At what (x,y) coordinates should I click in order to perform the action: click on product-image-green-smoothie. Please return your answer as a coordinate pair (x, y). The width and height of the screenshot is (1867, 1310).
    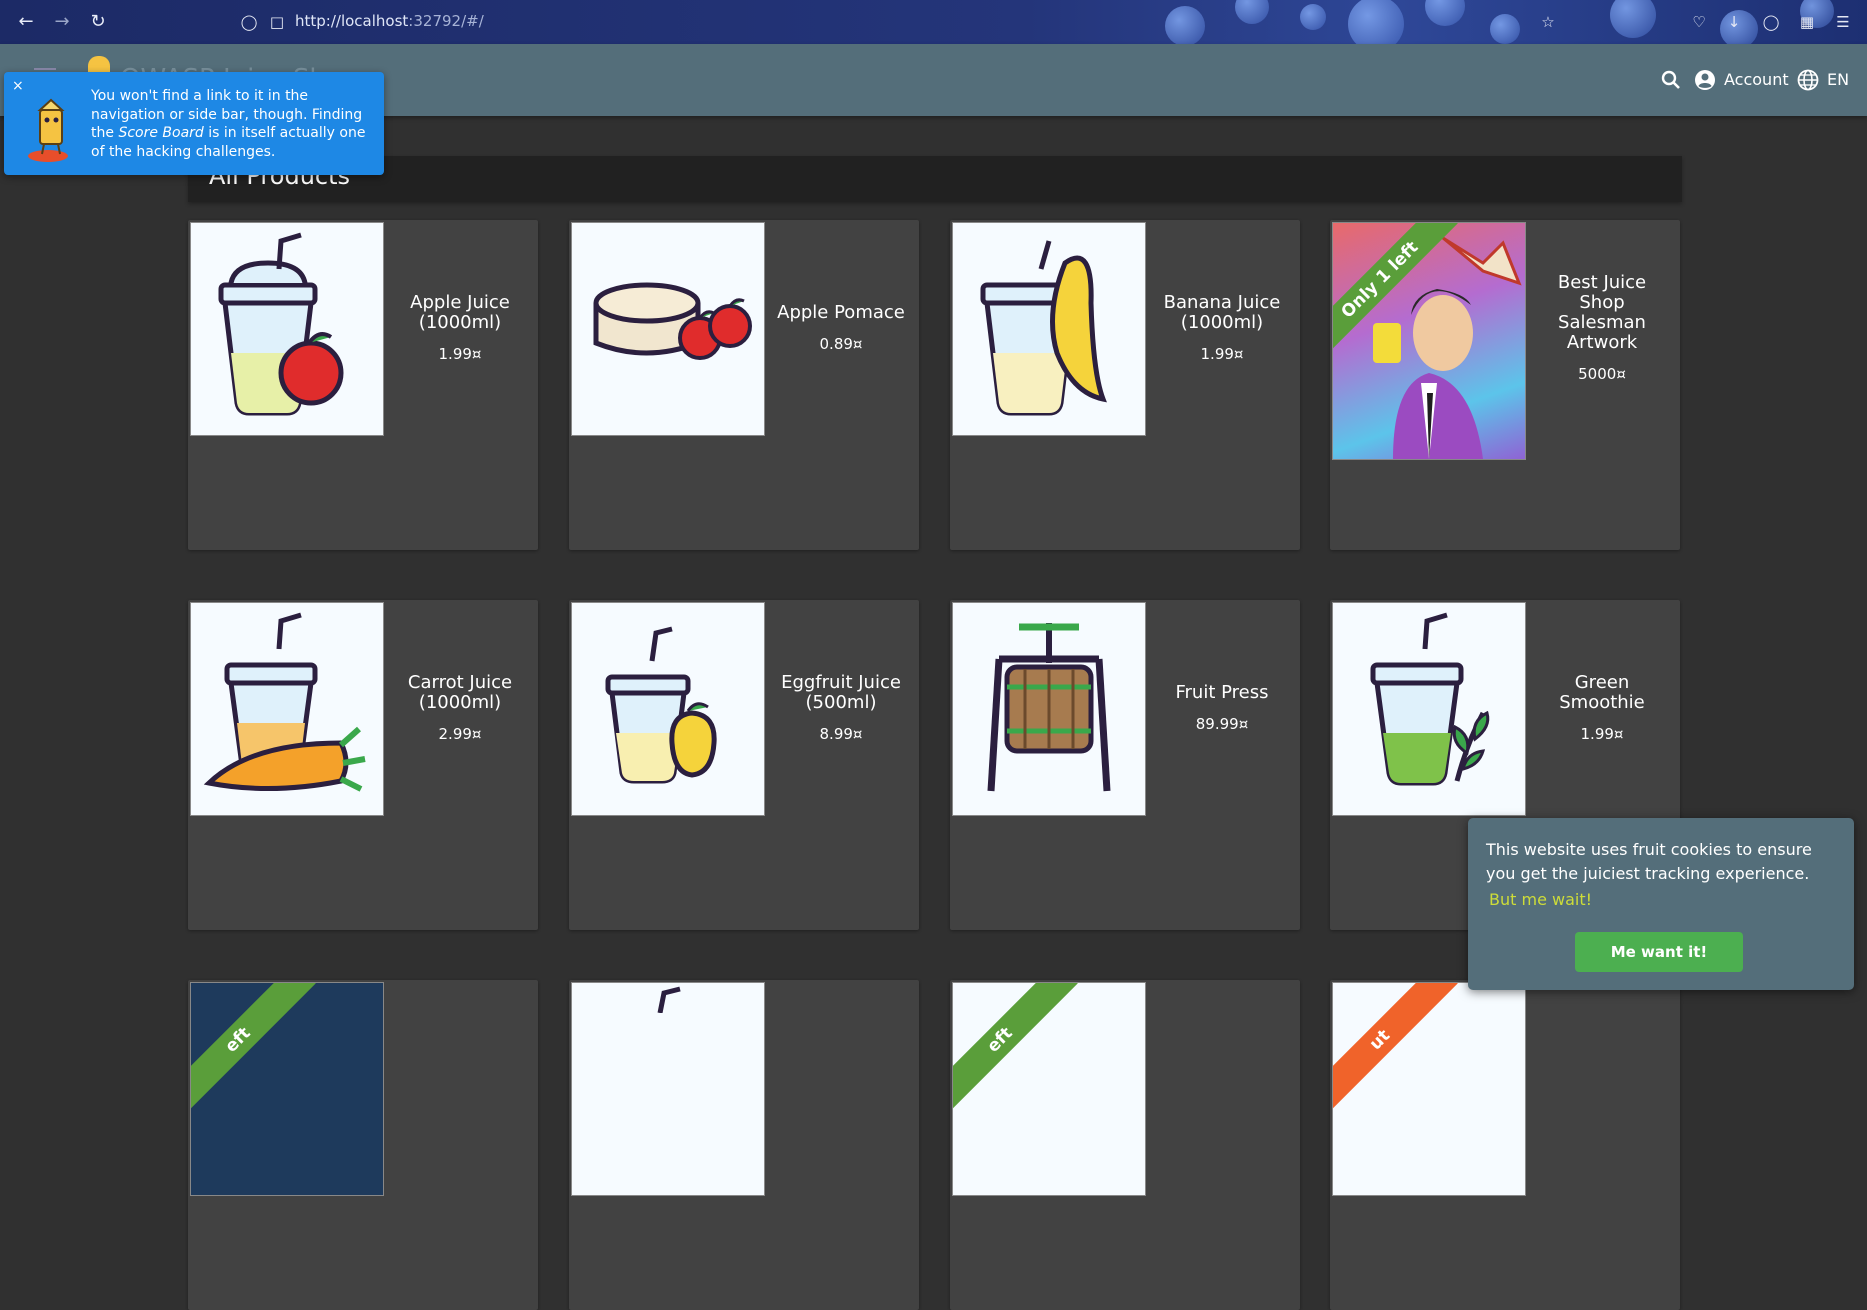
    Looking at the image, I should click on (1429, 709).